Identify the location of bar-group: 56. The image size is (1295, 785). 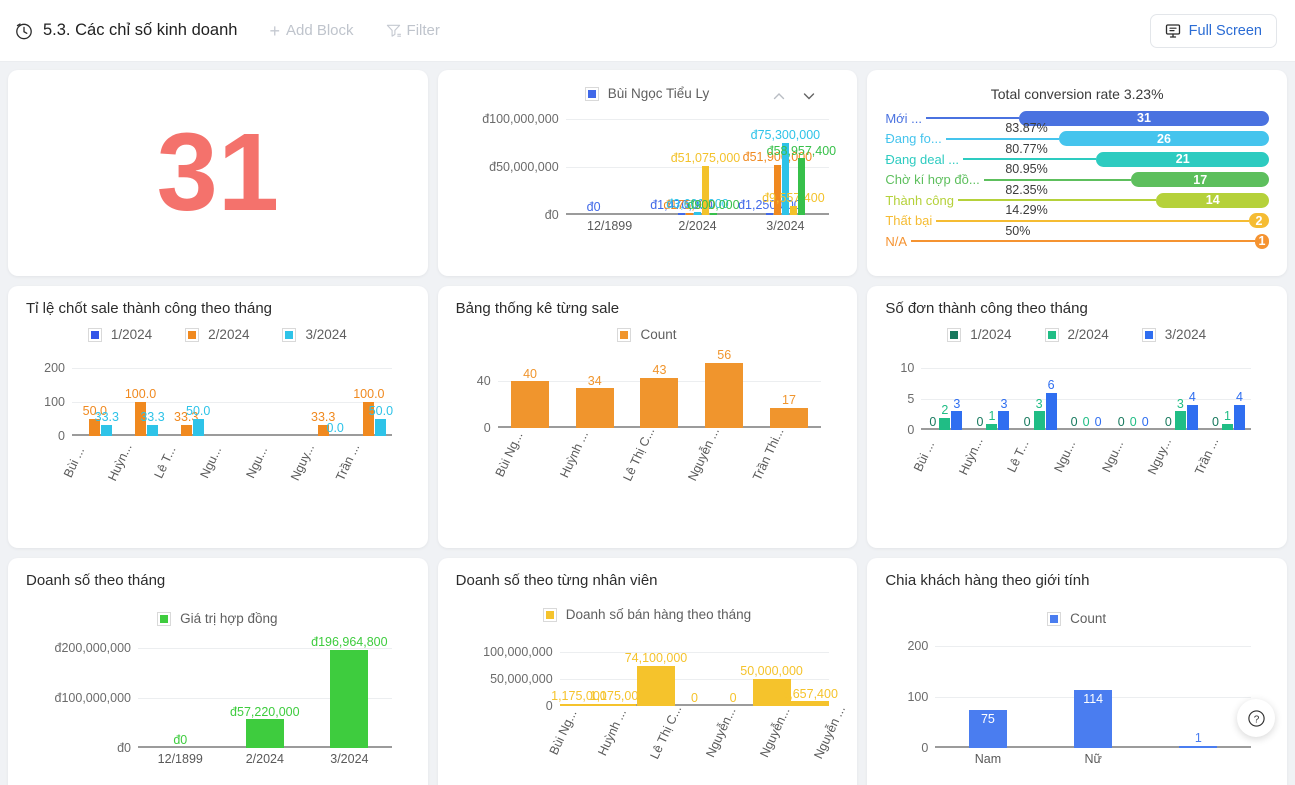
(724, 388).